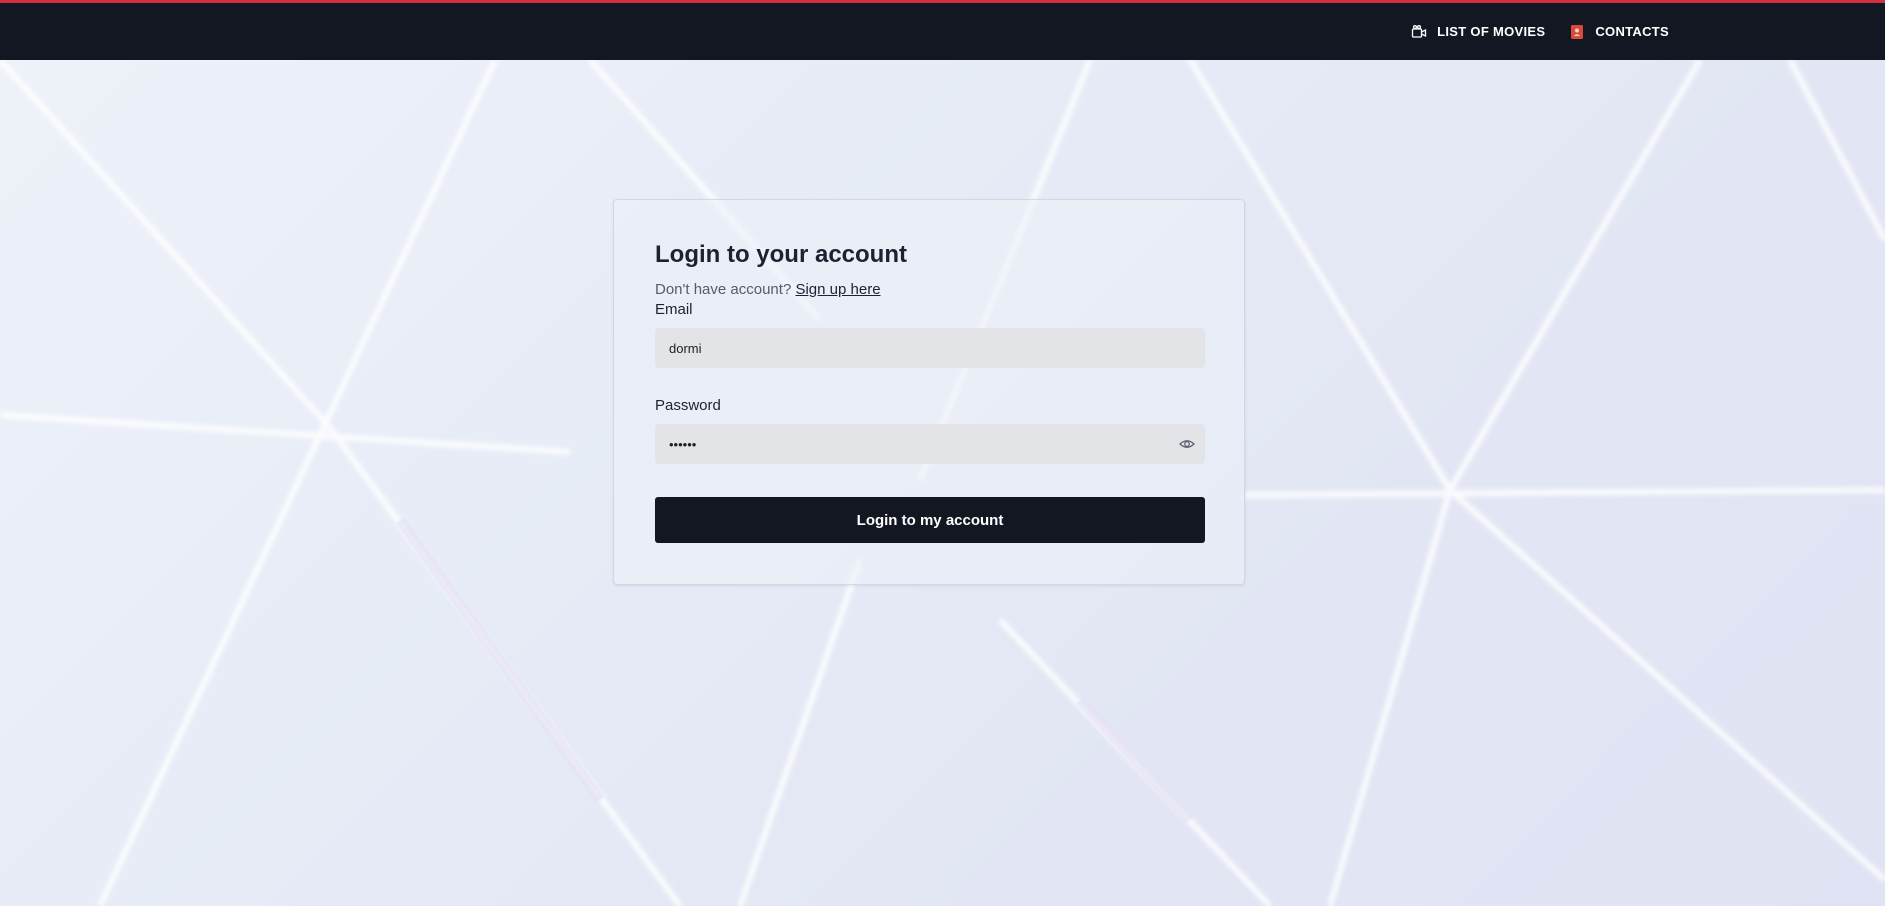 Image resolution: width=1885 pixels, height=906 pixels. I want to click on signup-prompt-text: Don't have account?, so click(723, 289).